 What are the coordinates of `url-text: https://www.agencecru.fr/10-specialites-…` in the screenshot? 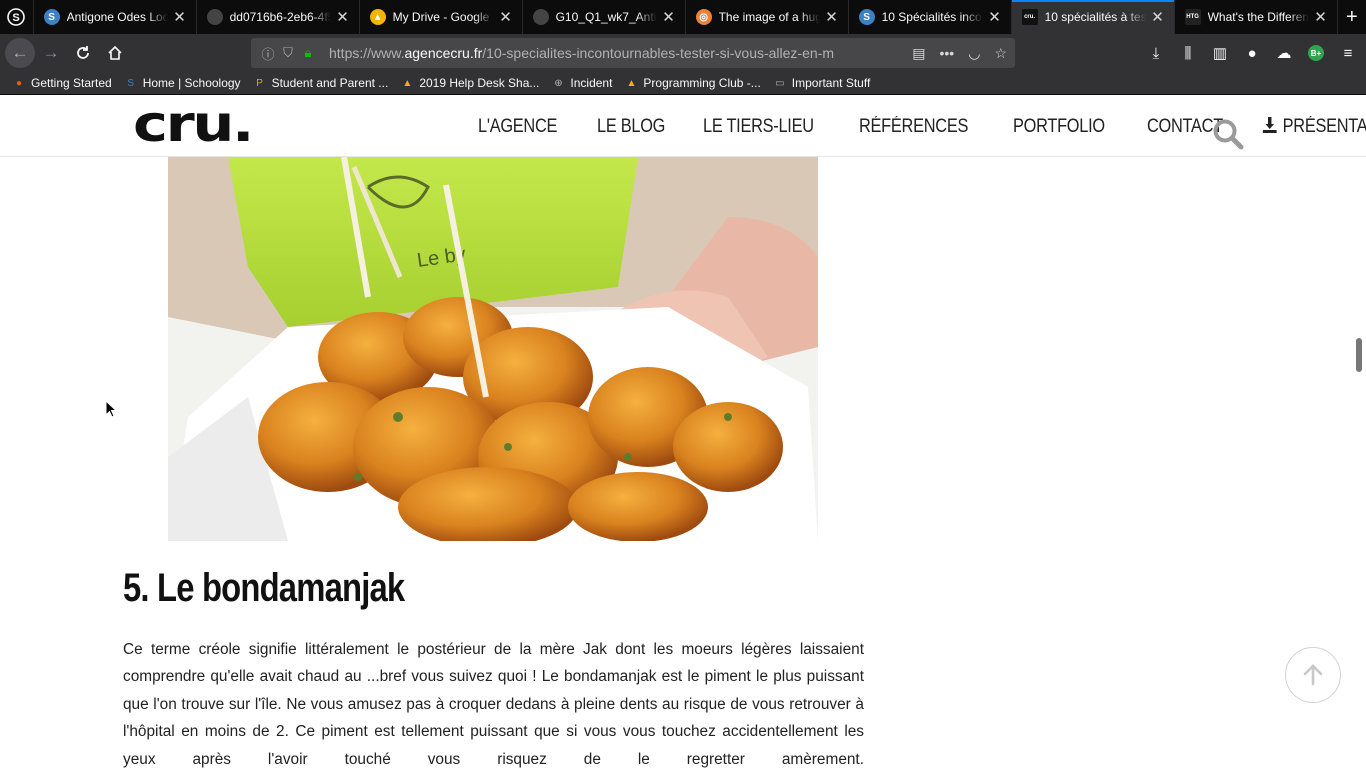 It's located at (615, 53).